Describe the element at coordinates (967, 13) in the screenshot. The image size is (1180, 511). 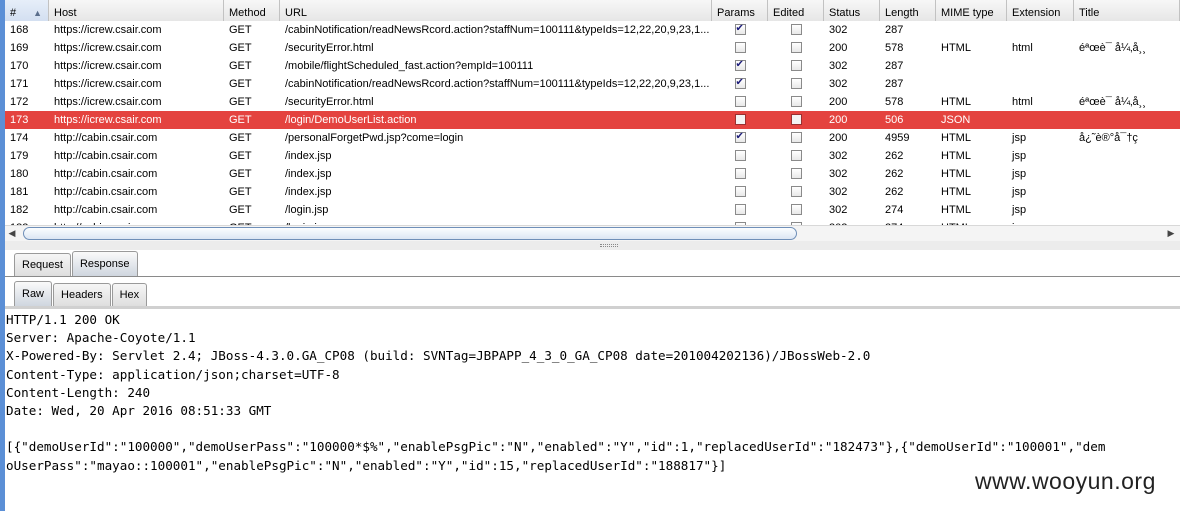
I see `column-header-label: MIME type` at that location.